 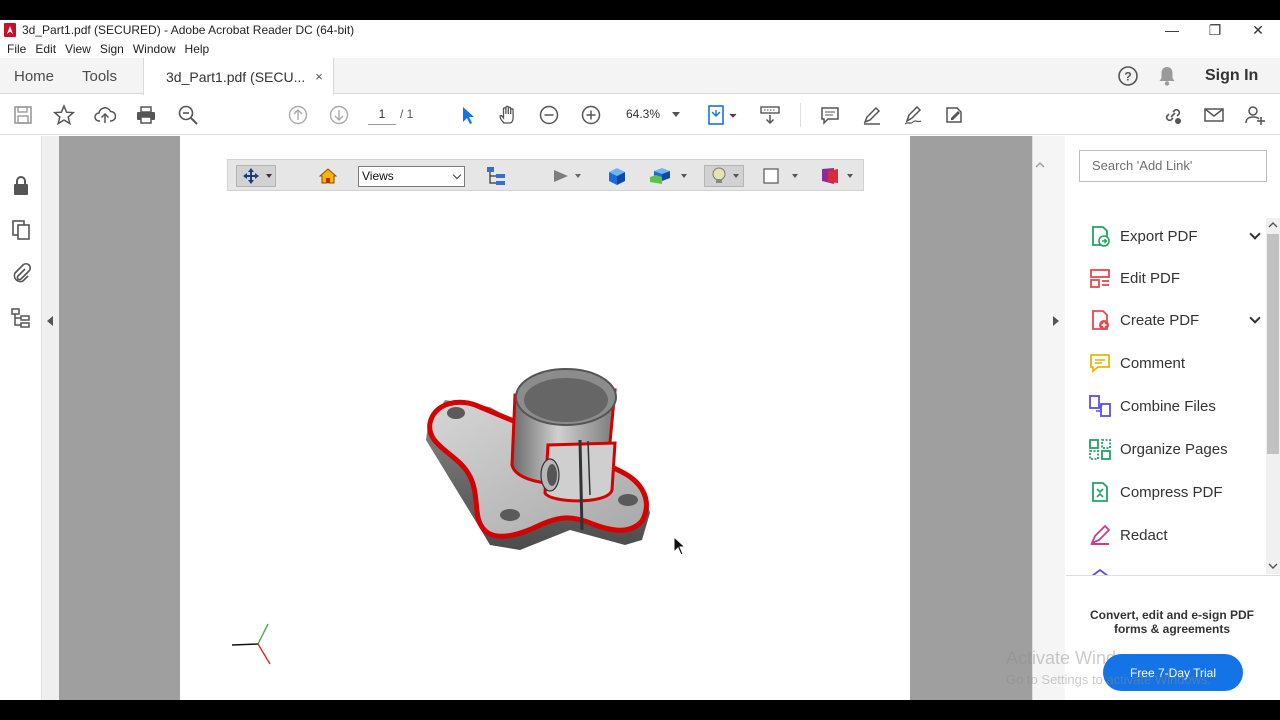 I want to click on lock-icon, so click(x=21, y=186).